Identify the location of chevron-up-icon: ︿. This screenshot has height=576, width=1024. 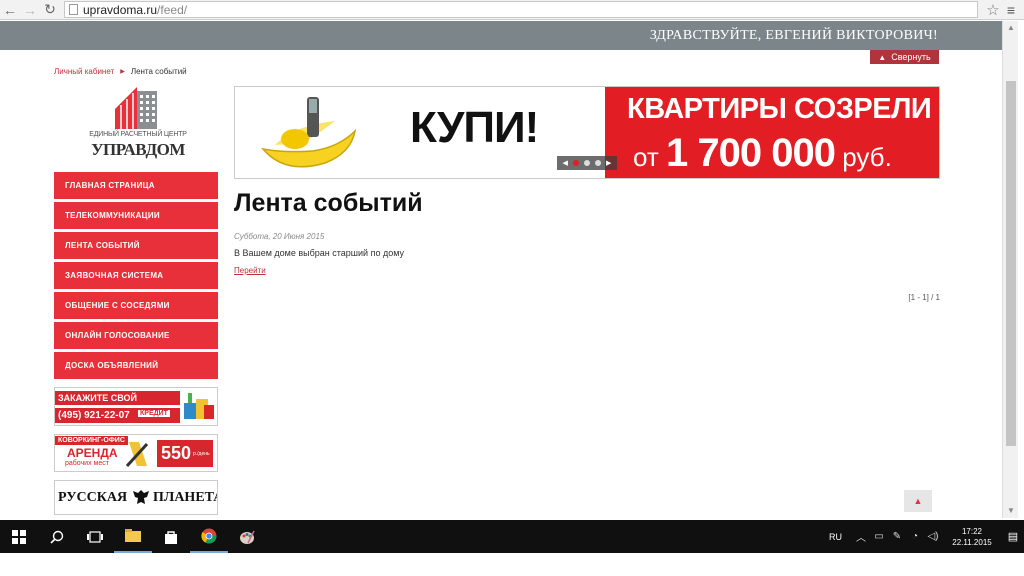
(861, 536).